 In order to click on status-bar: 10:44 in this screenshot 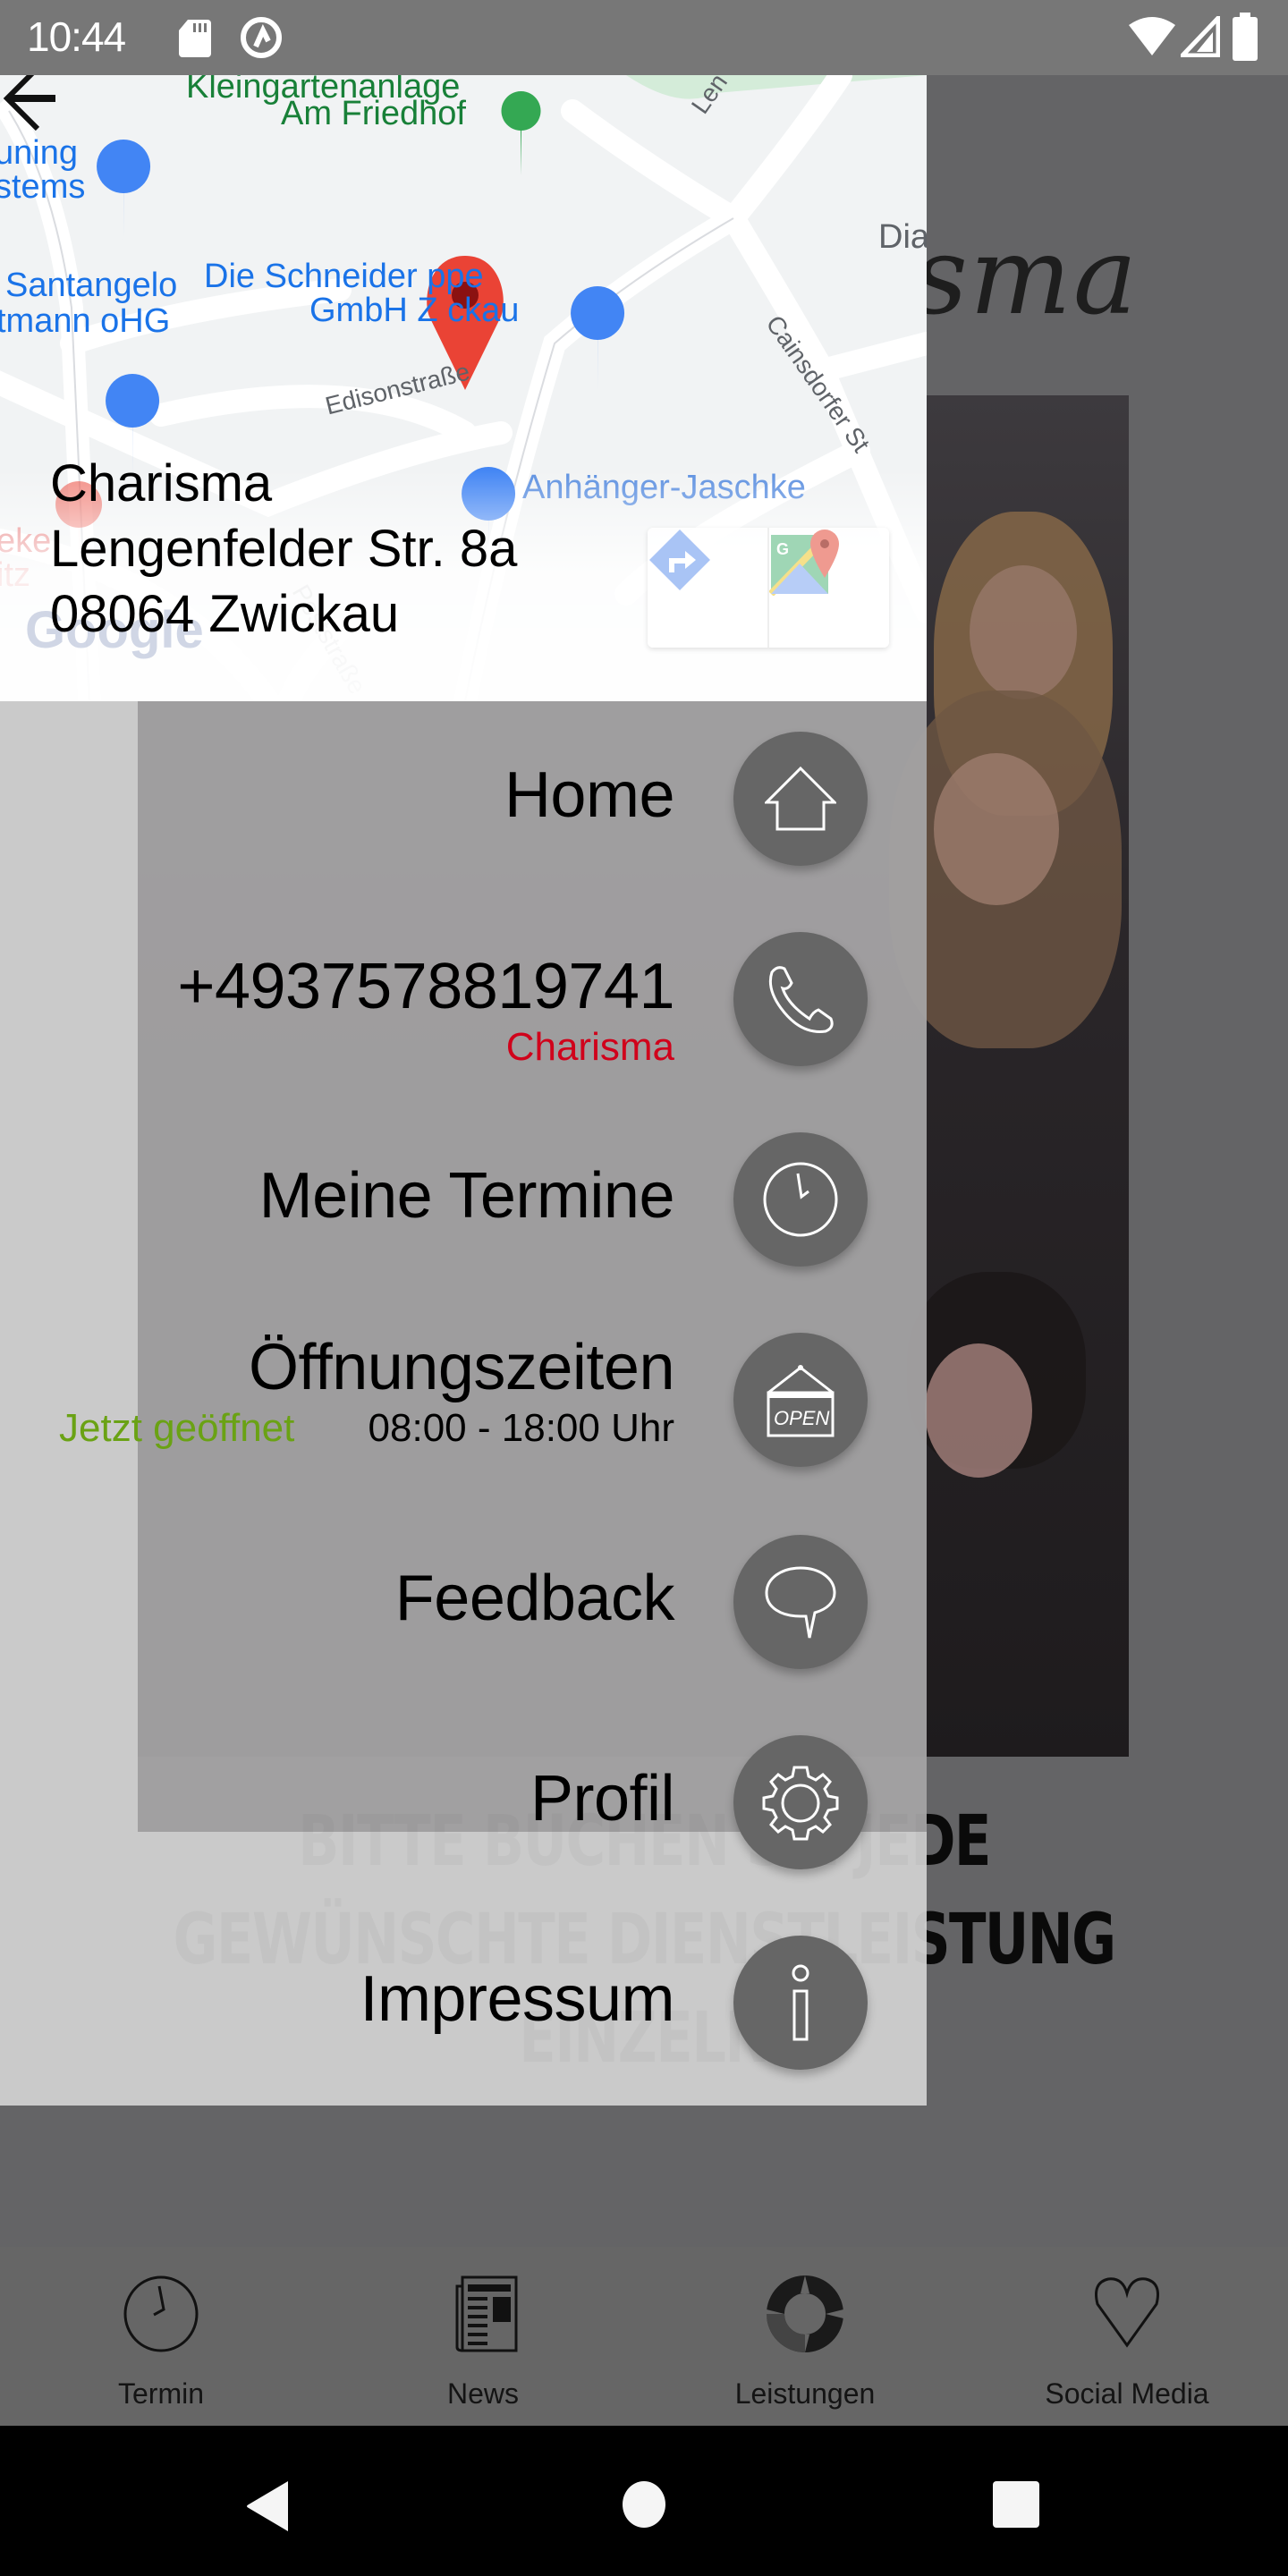, I will do `click(644, 37)`.